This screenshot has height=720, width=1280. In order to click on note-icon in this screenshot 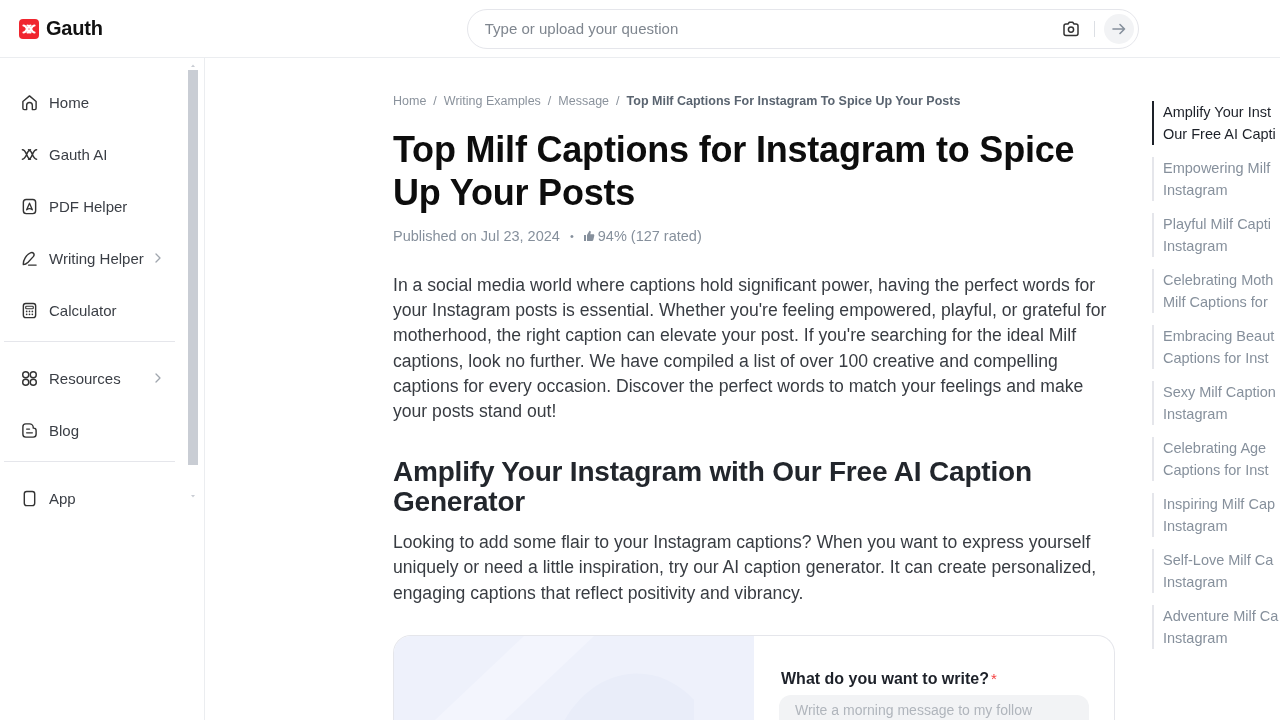, I will do `click(29, 430)`.